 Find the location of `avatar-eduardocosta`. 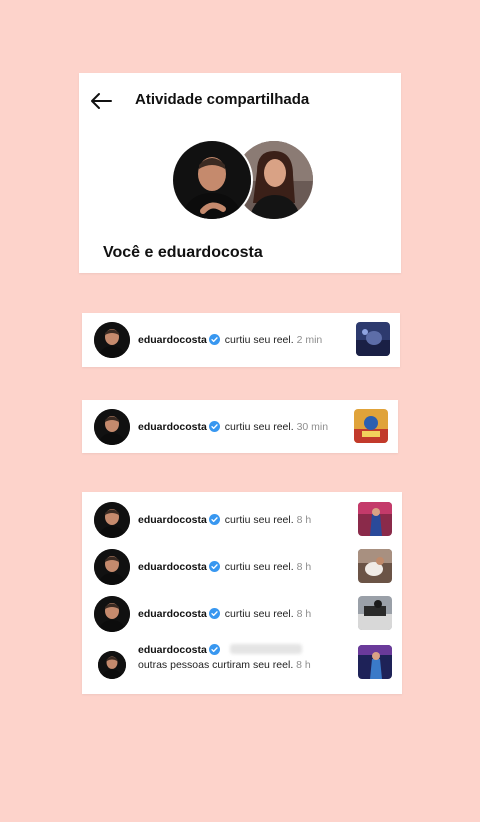

avatar-eduardocosta is located at coordinates (212, 180).